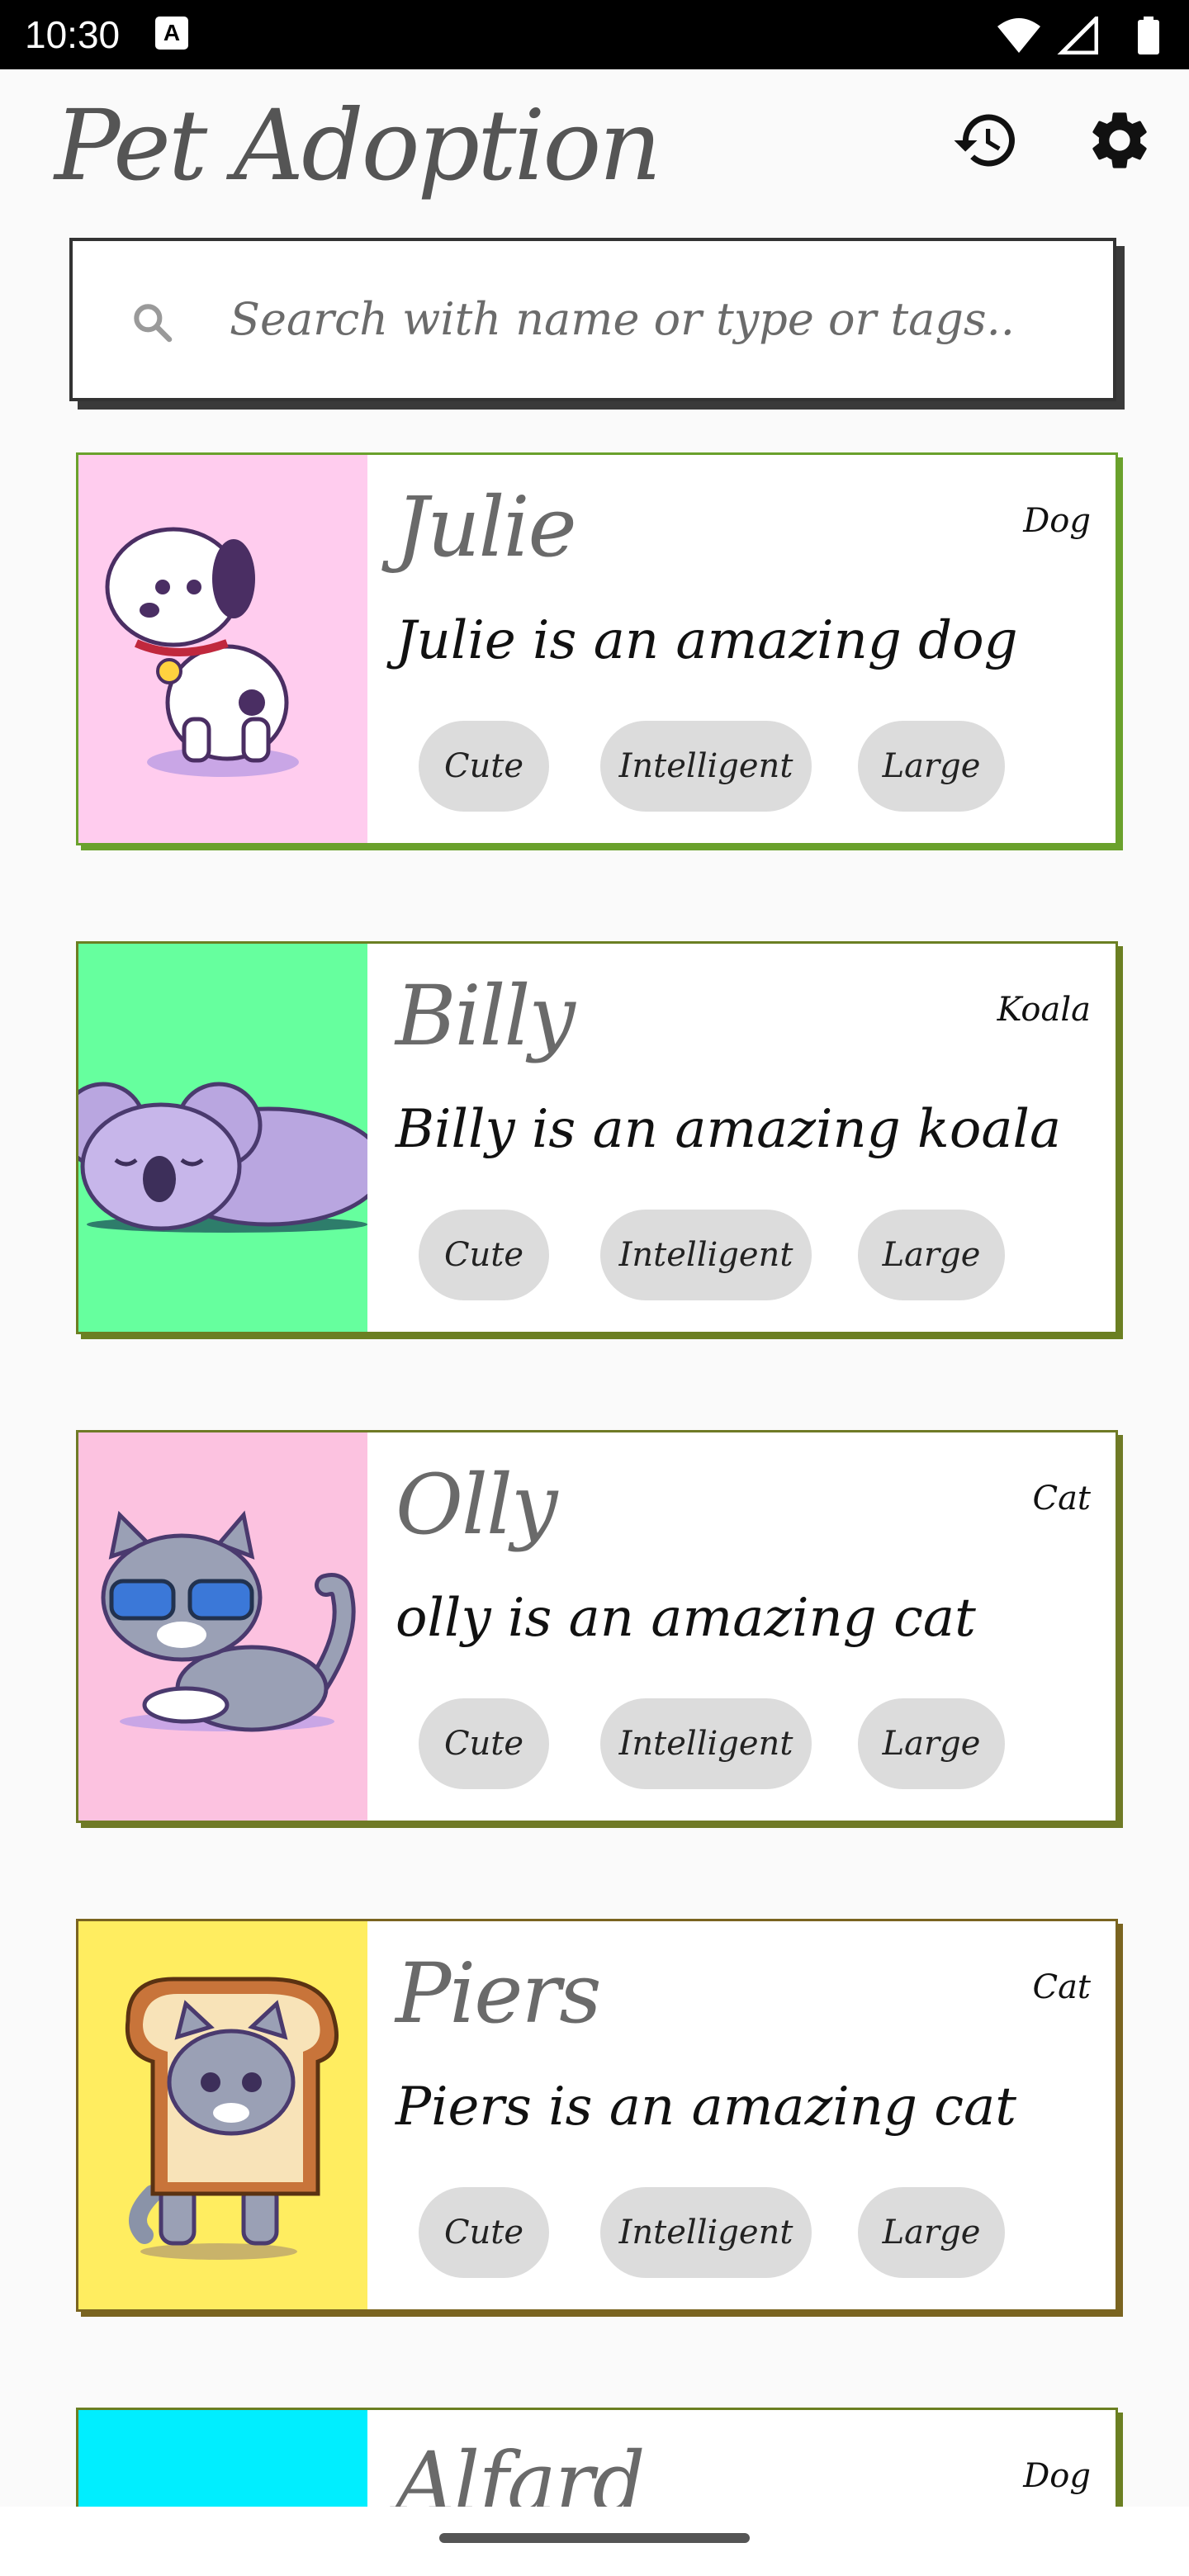 The width and height of the screenshot is (1189, 2576). What do you see at coordinates (1077, 35) in the screenshot?
I see `signal-icon` at bounding box center [1077, 35].